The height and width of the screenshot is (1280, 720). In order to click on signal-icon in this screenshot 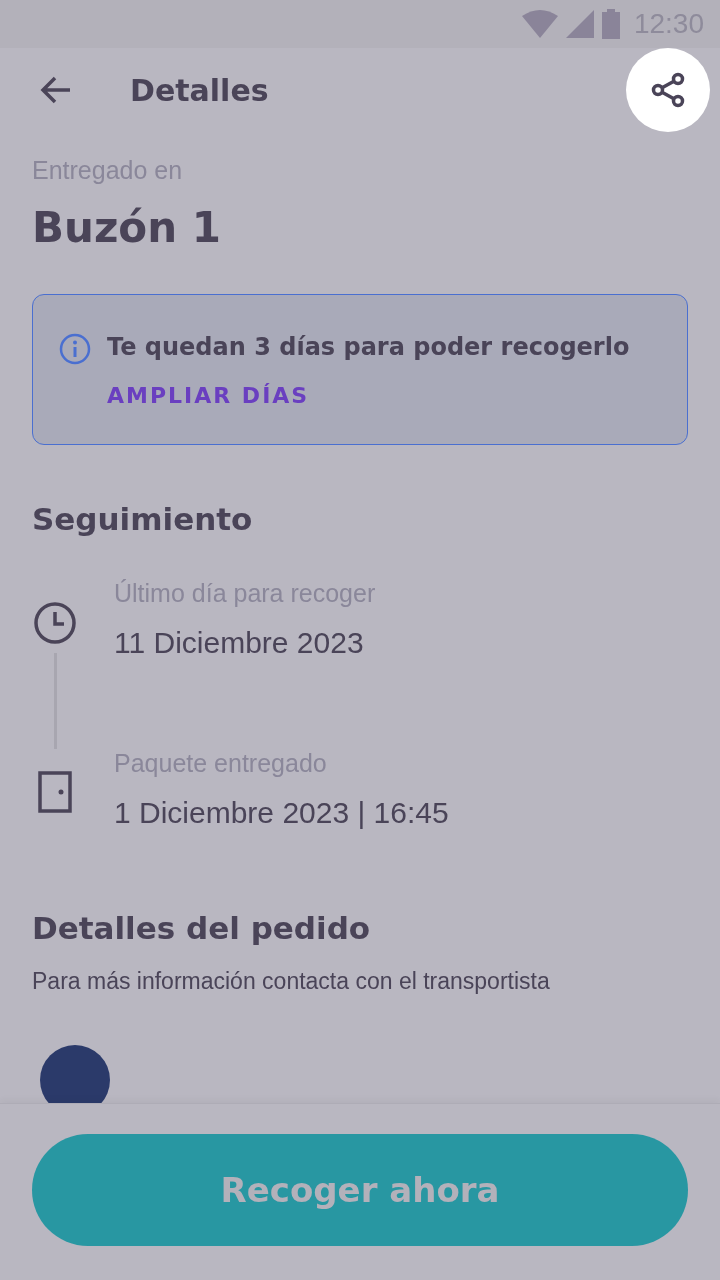, I will do `click(579, 24)`.